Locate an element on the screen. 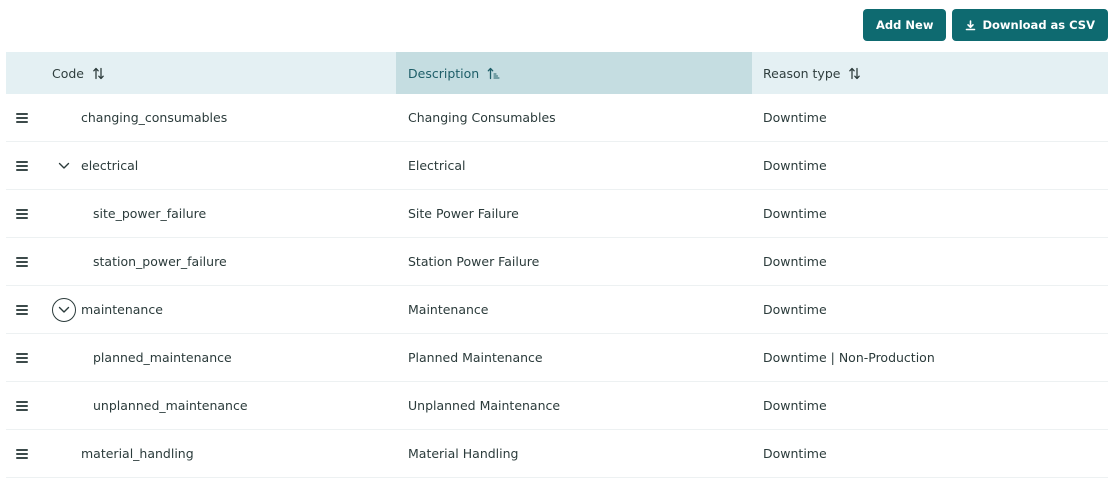 This screenshot has height=478, width=1116. column-header-reason-type: Reason type is located at coordinates (930, 73).